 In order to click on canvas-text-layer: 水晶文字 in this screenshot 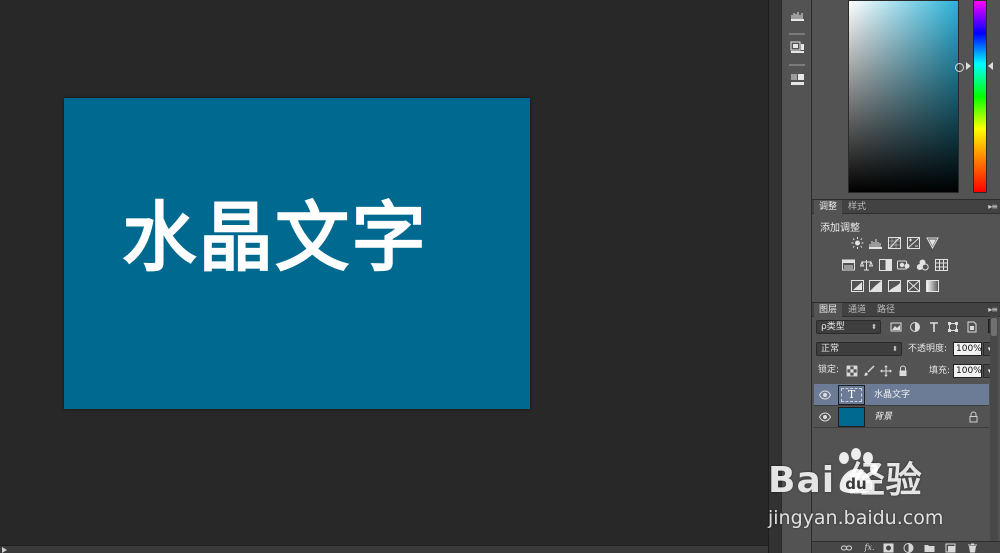, I will do `click(275, 238)`.